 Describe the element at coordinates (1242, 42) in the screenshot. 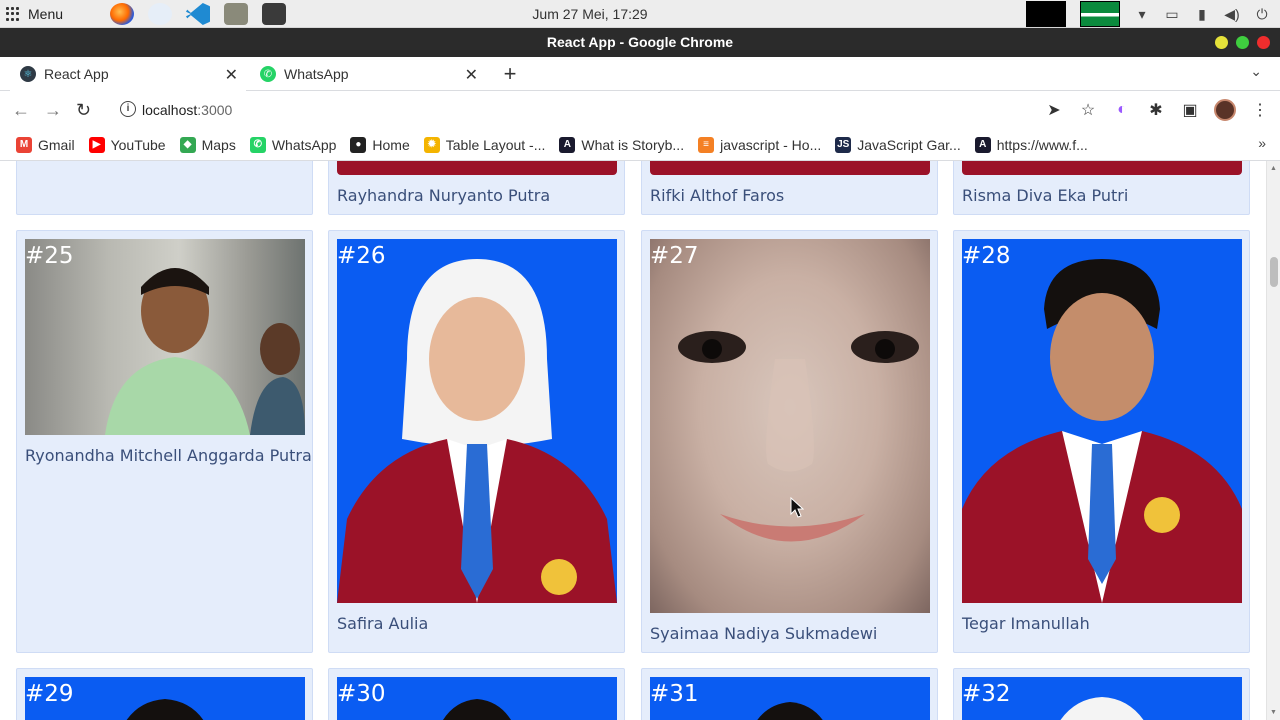

I see `maximize-button` at that location.